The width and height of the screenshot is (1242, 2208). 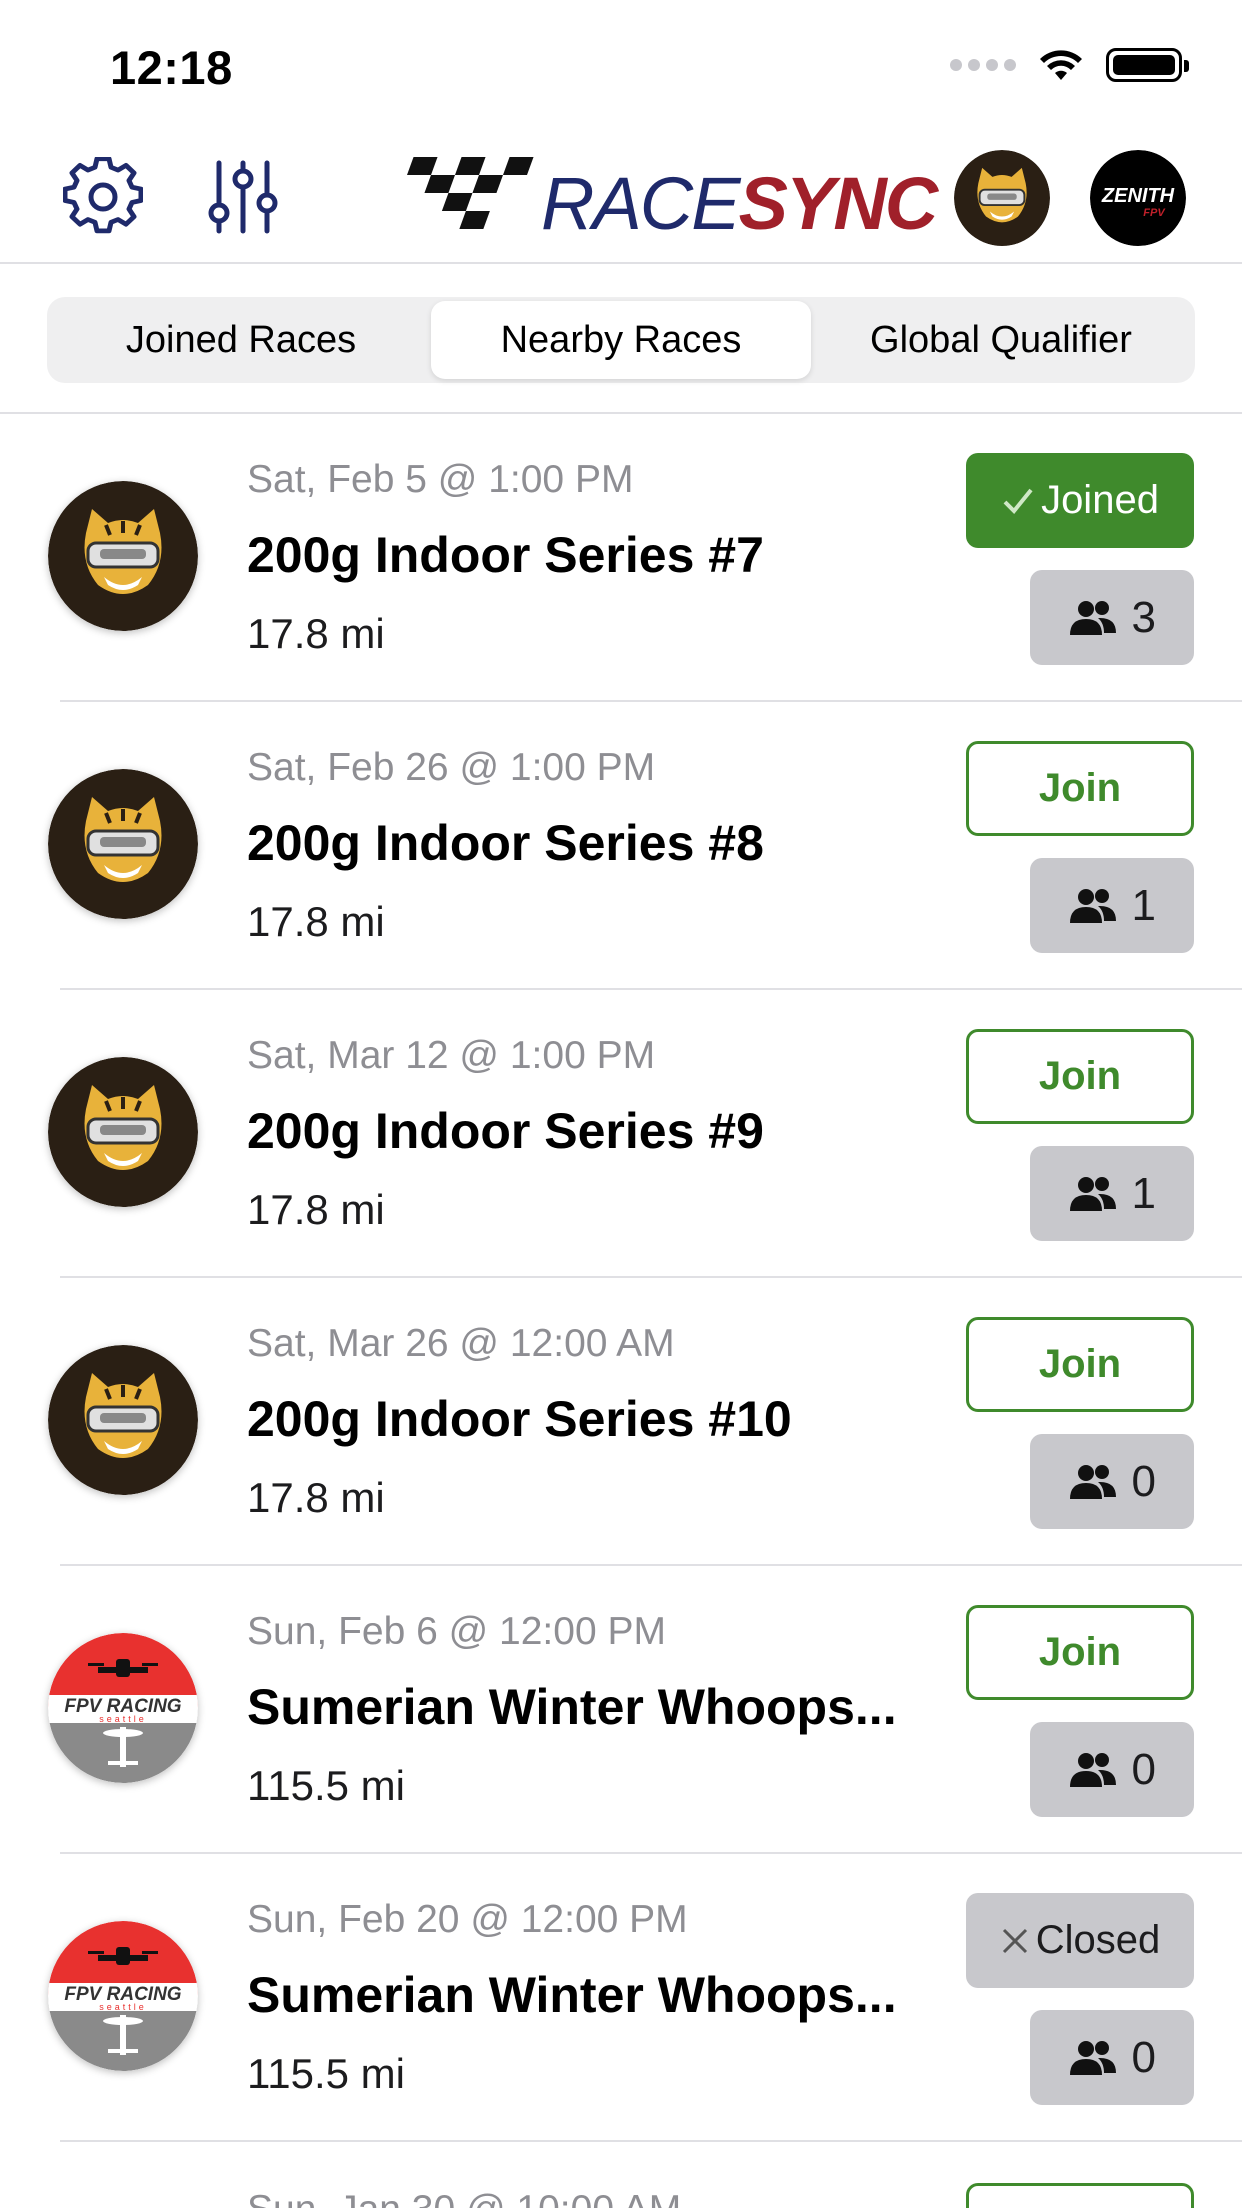 What do you see at coordinates (467, 1919) in the screenshot?
I see `race-date: Sun, Feb 20 @ 12:00 PM` at bounding box center [467, 1919].